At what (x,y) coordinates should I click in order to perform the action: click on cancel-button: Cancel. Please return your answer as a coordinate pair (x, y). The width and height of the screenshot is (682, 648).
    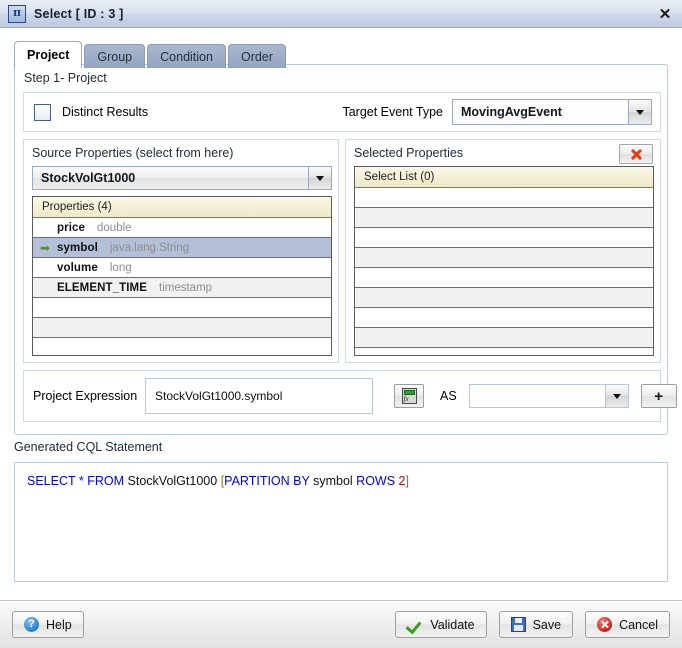
    Looking at the image, I should click on (627, 624).